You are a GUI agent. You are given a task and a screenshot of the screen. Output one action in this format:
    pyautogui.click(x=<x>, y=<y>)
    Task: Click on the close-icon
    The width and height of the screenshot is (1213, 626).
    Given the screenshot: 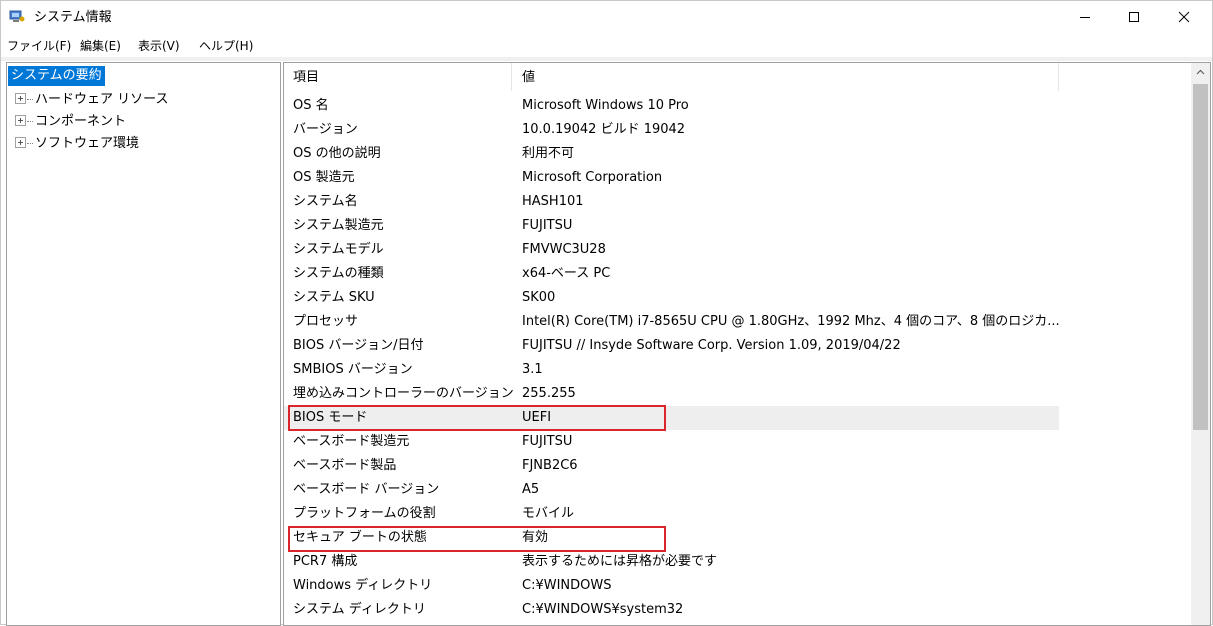 What is the action you would take?
    pyautogui.click(x=1184, y=17)
    